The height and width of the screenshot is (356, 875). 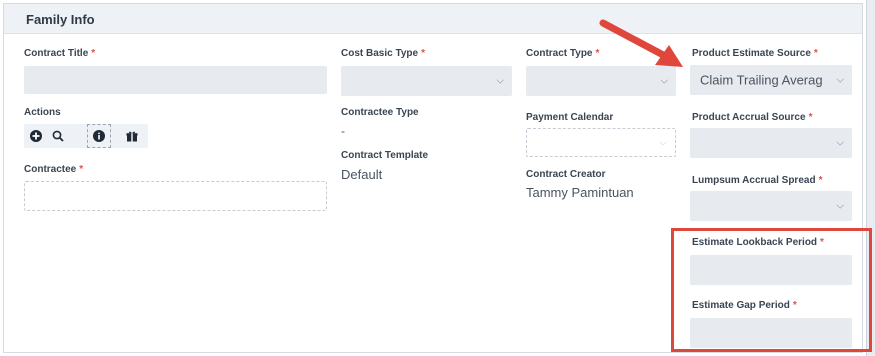 What do you see at coordinates (343, 131) in the screenshot?
I see `contractee-type-value: -` at bounding box center [343, 131].